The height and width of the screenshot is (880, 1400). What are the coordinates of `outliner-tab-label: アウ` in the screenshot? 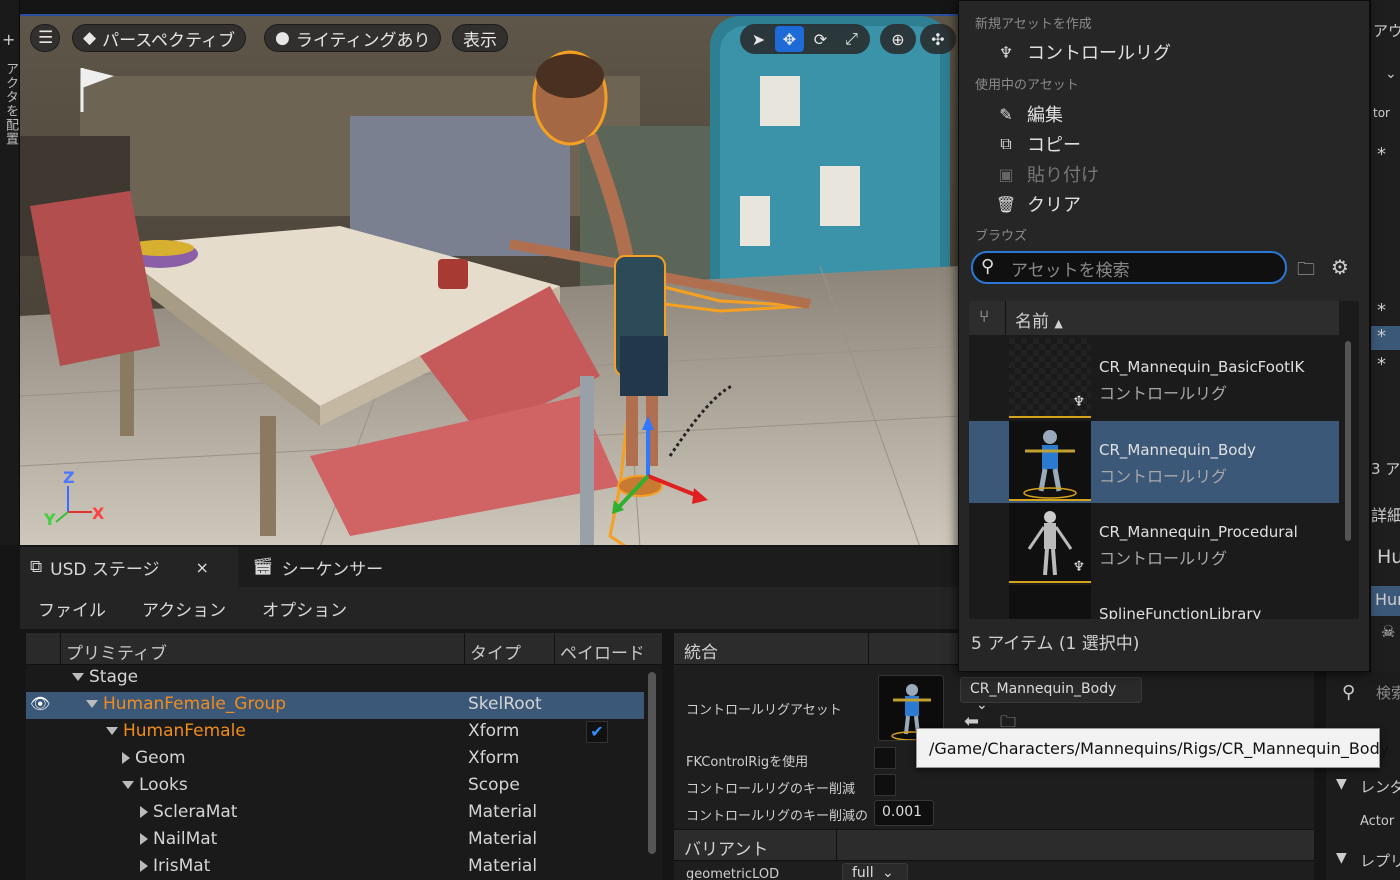 It's located at (1386, 30).